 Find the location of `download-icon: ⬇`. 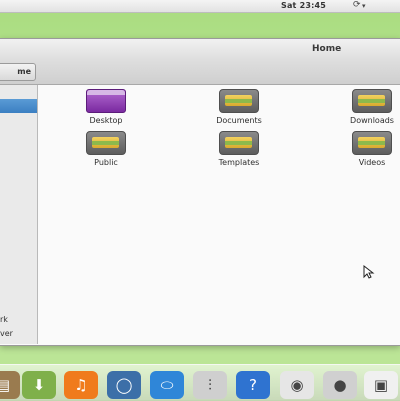

download-icon: ⬇ is located at coordinates (39, 385).